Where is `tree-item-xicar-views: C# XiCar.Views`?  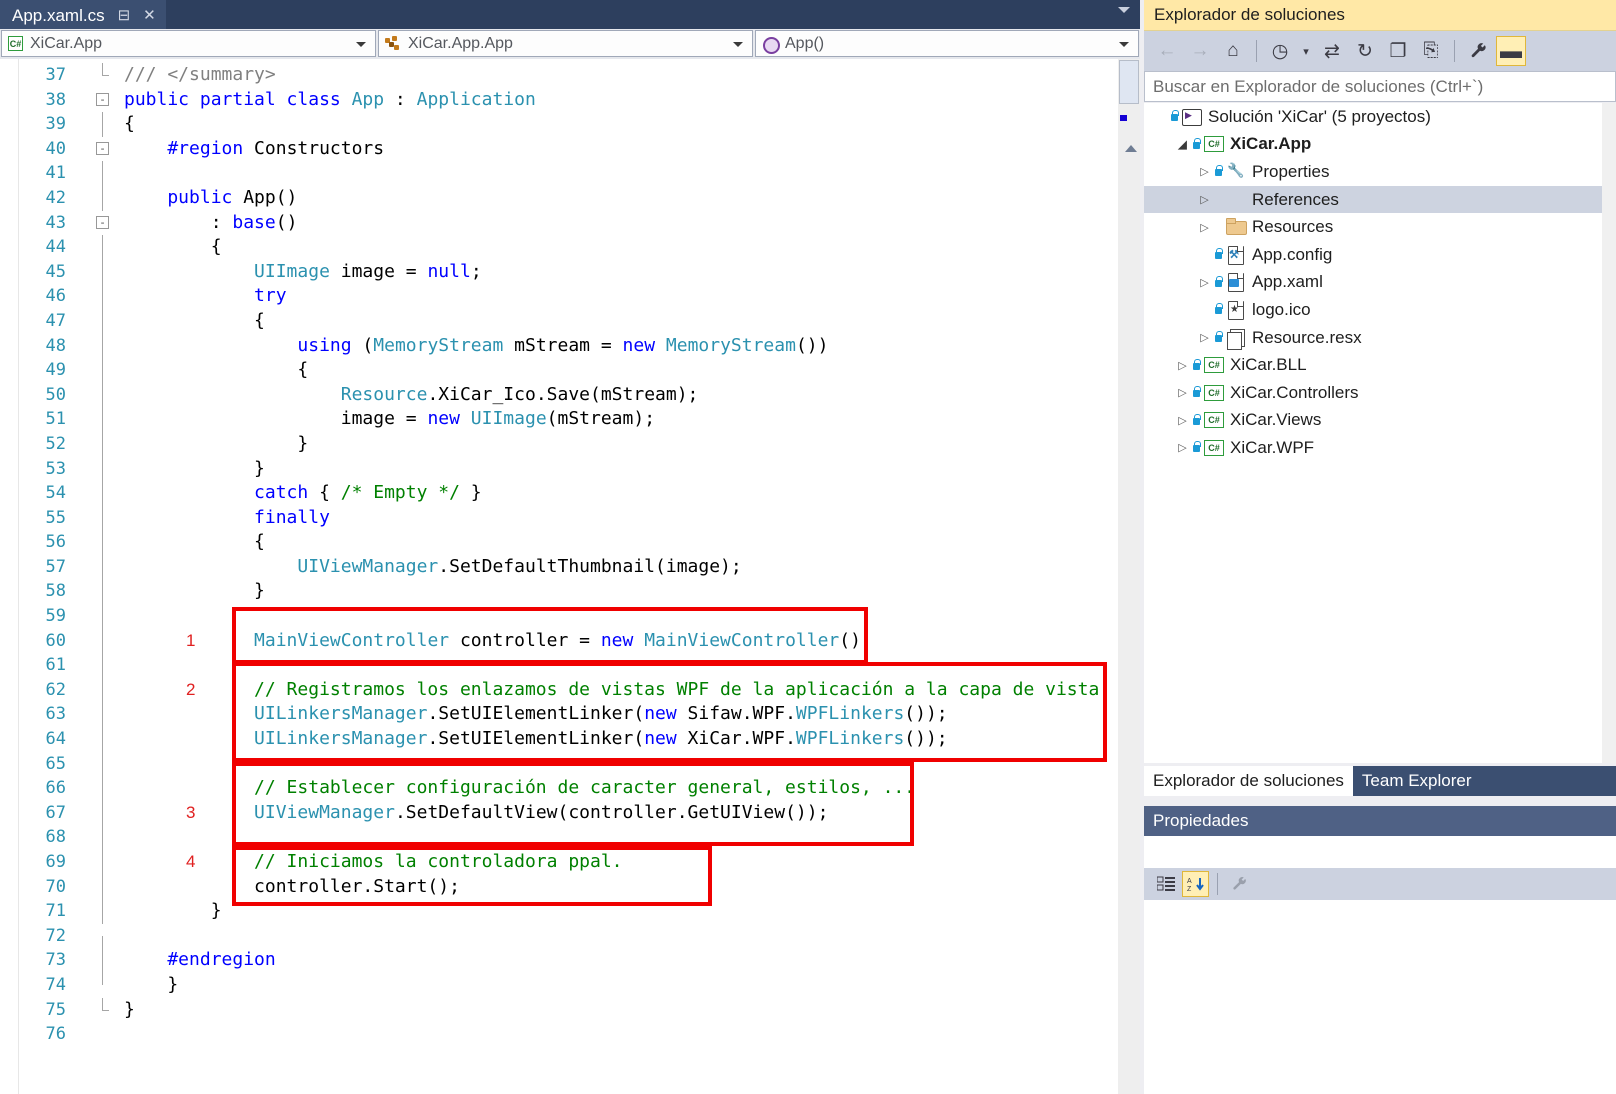 tree-item-xicar-views: C# XiCar.Views is located at coordinates (1380, 421).